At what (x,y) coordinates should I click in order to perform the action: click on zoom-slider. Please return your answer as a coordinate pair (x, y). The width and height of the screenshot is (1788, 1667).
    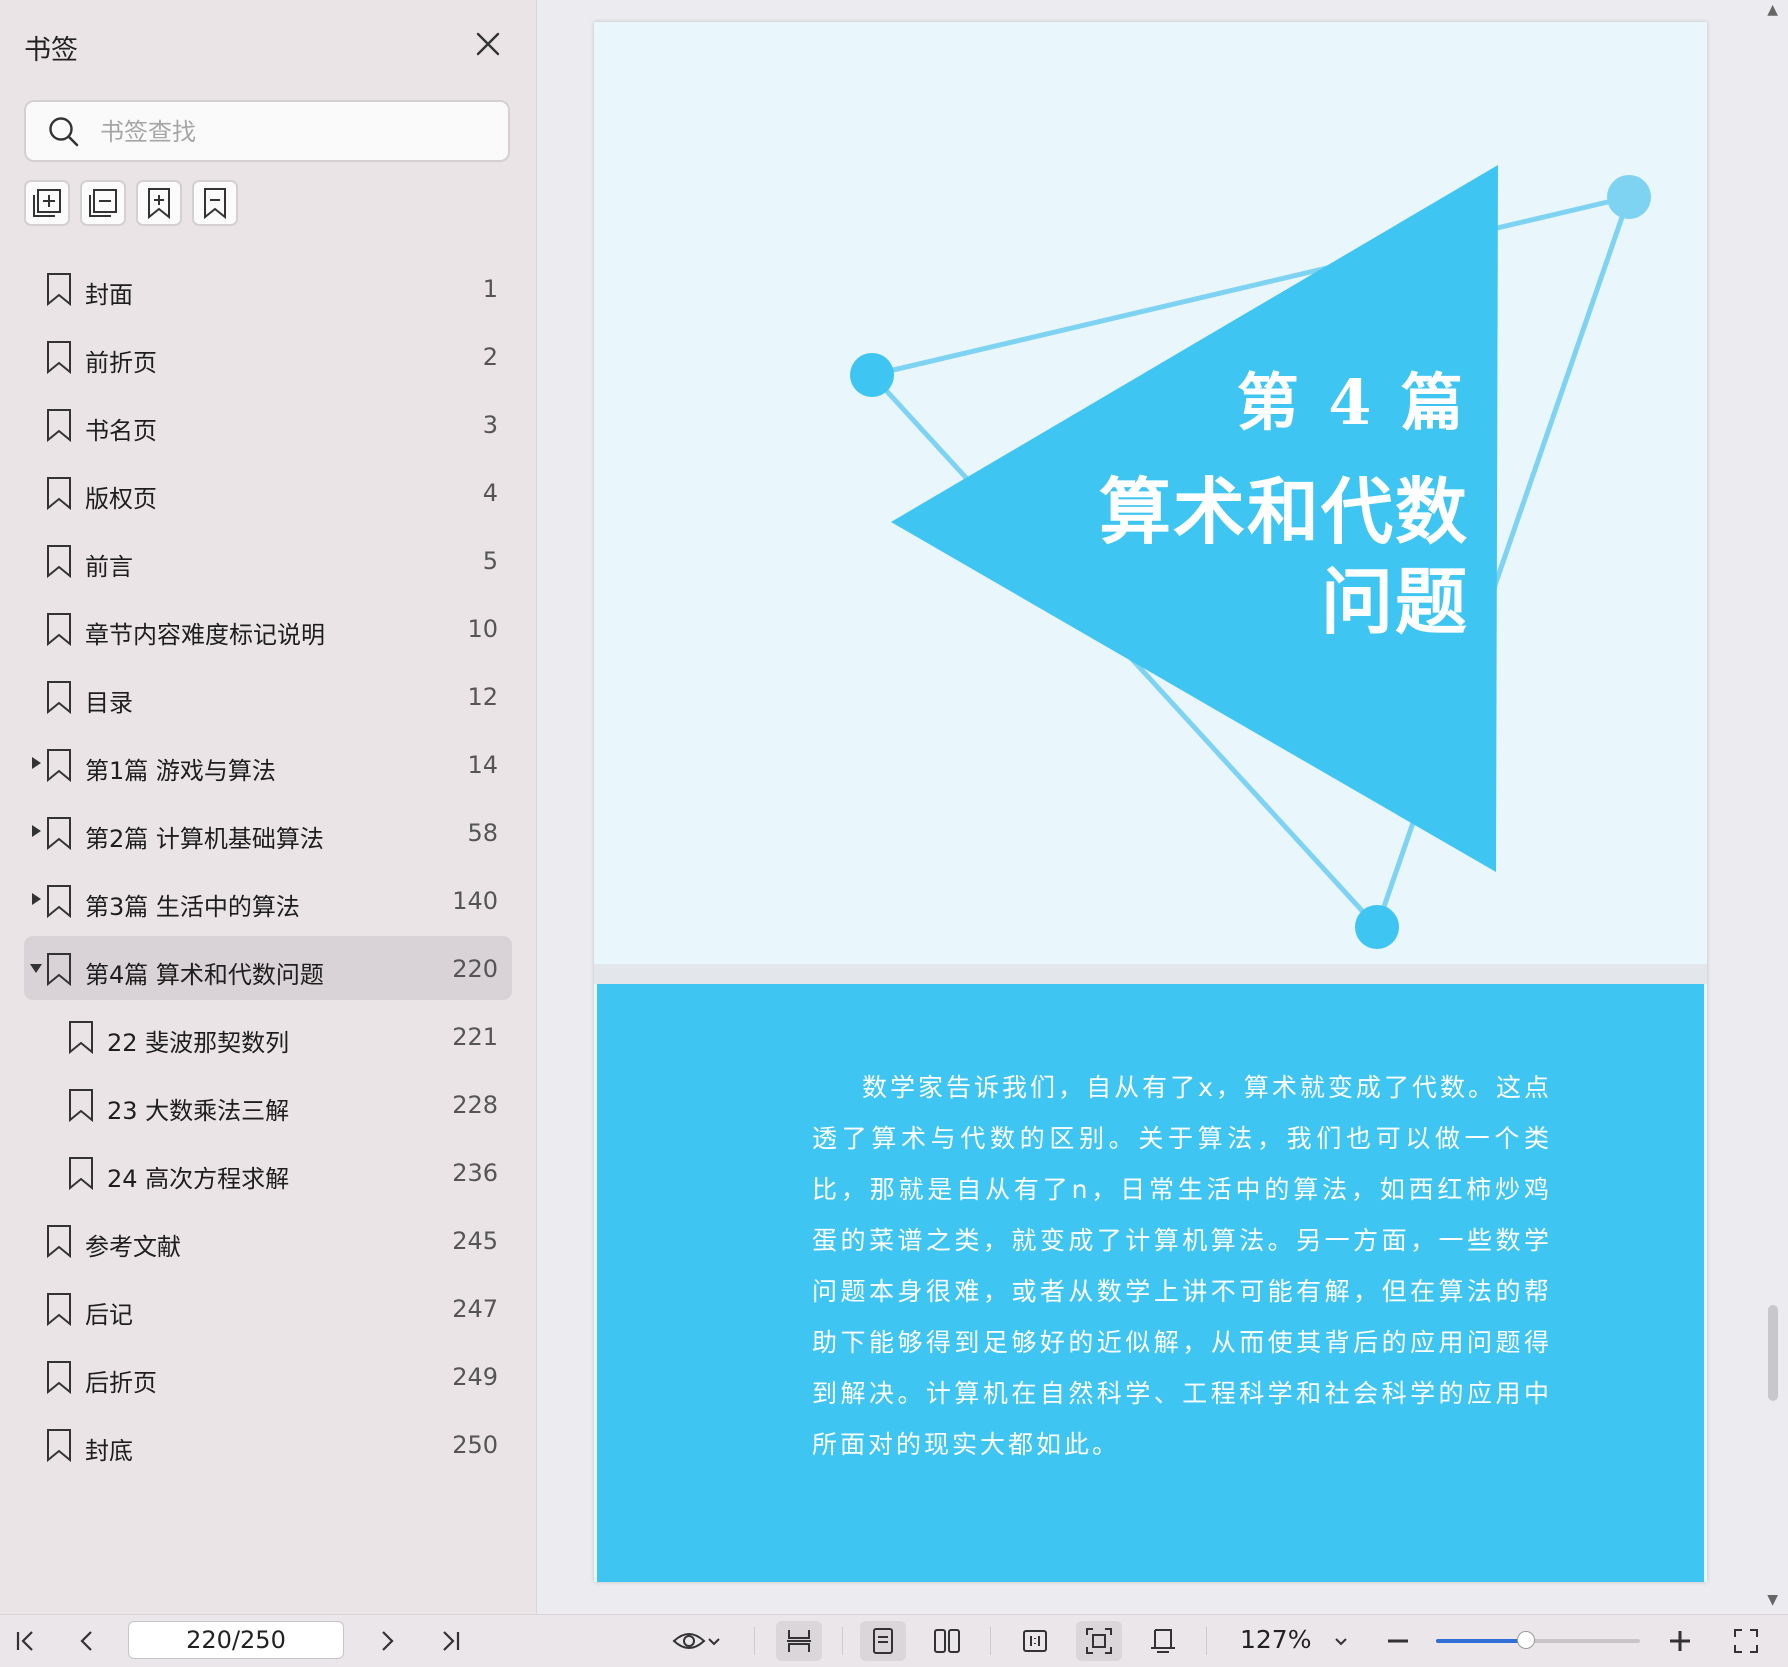
    Looking at the image, I should click on (1538, 1640).